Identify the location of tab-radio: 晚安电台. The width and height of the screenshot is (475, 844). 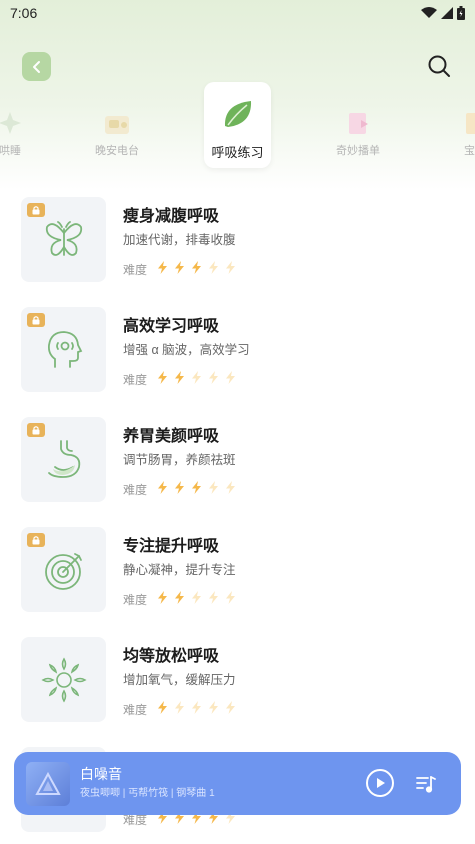
(117, 134).